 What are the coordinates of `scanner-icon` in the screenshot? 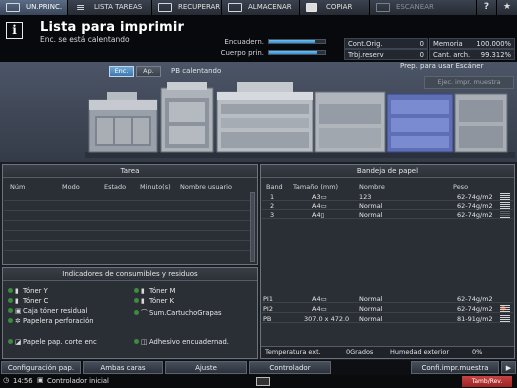 It's located at (383, 7).